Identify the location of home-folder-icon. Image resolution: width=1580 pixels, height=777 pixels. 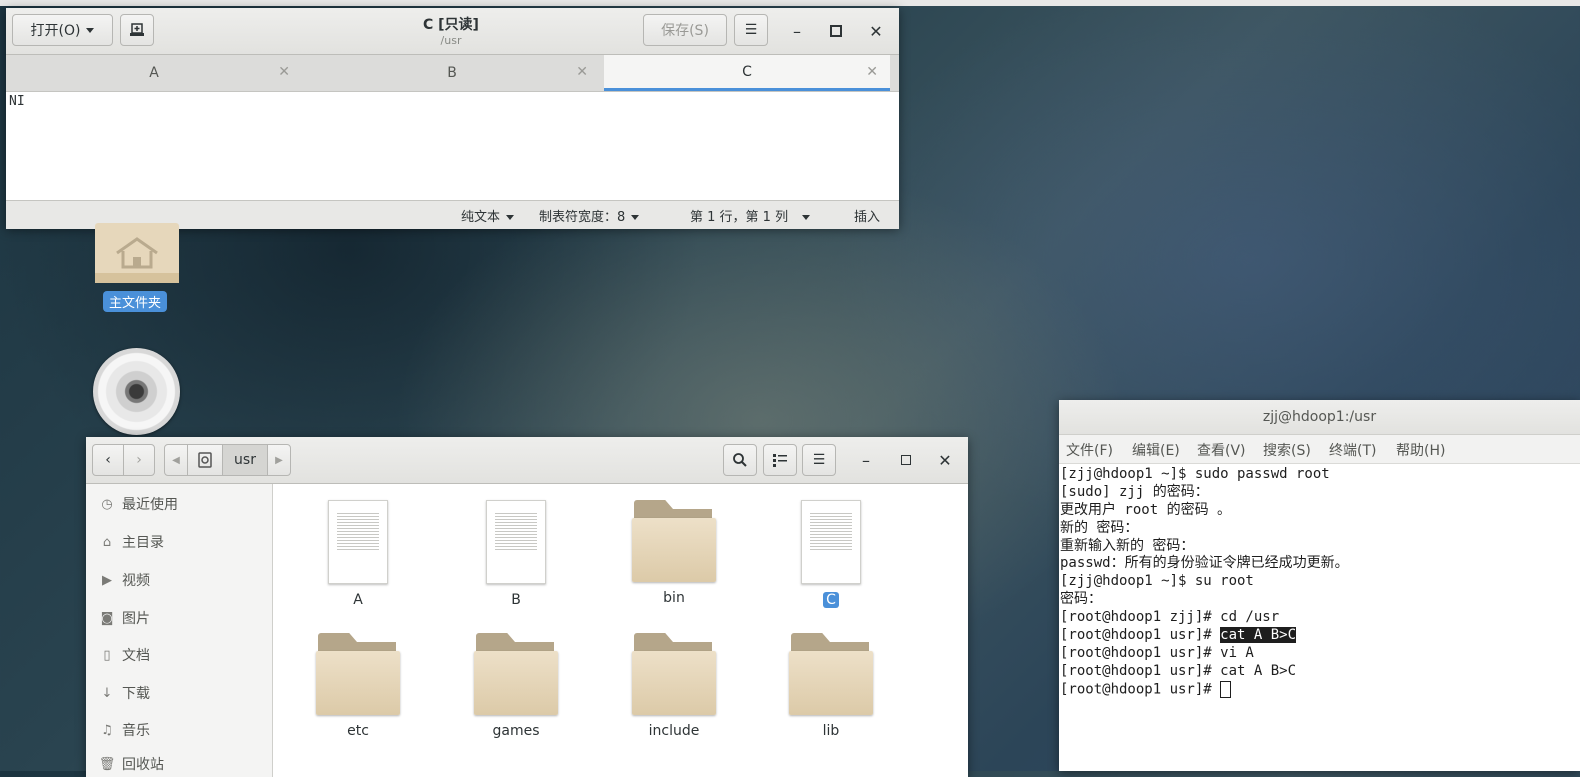
(137, 253).